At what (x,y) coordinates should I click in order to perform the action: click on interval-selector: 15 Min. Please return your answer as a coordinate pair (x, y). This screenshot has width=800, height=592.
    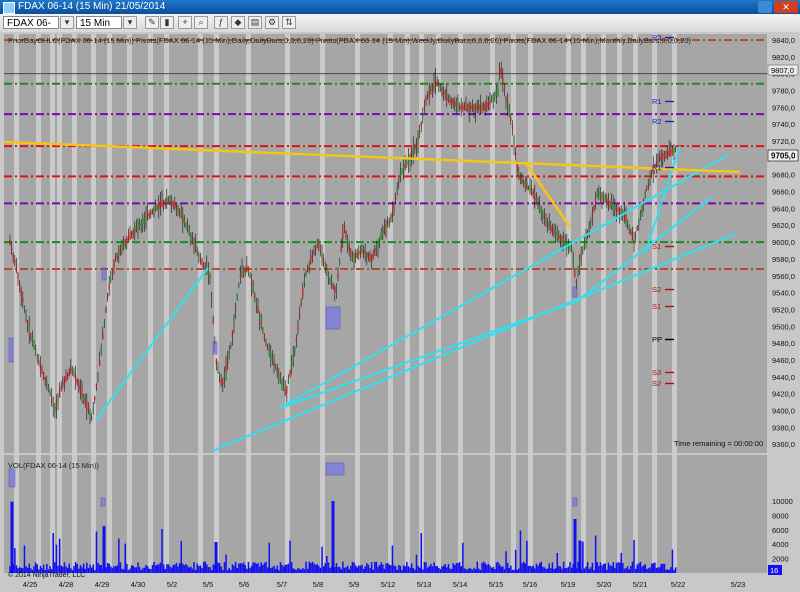
    Looking at the image, I should click on (99, 22).